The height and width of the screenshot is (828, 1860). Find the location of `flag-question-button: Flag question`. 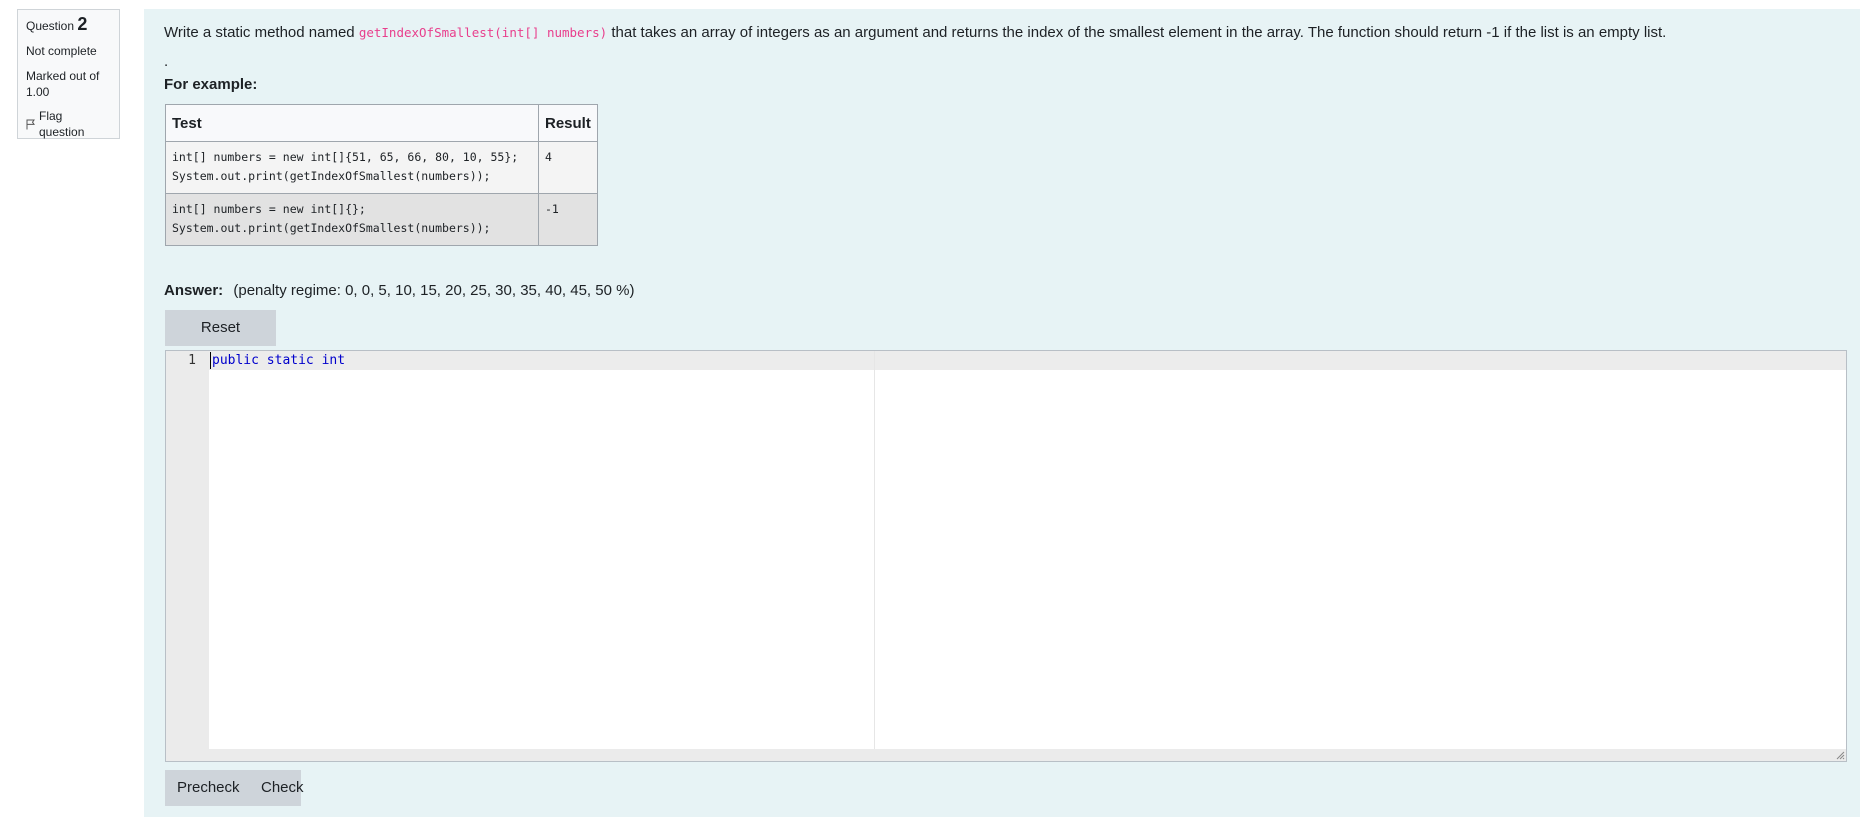

flag-question-button: Flag question is located at coordinates (68, 124).